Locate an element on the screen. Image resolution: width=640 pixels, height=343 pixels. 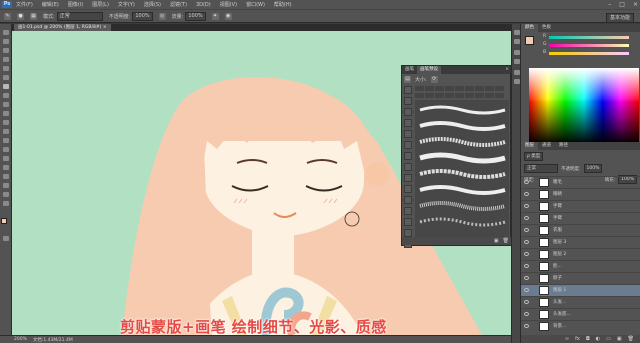
character-panel-icon is located at coordinates (517, 72).